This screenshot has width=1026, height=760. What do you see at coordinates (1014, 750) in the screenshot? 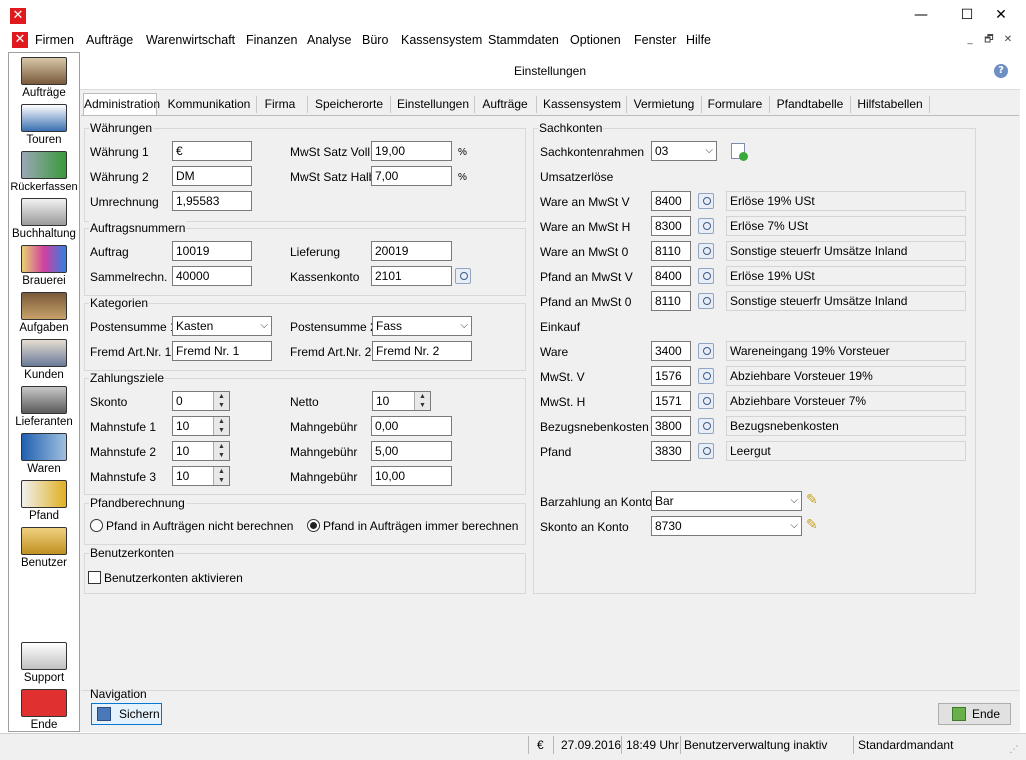
I see `resize-grip-icon: ⋰` at bounding box center [1014, 750].